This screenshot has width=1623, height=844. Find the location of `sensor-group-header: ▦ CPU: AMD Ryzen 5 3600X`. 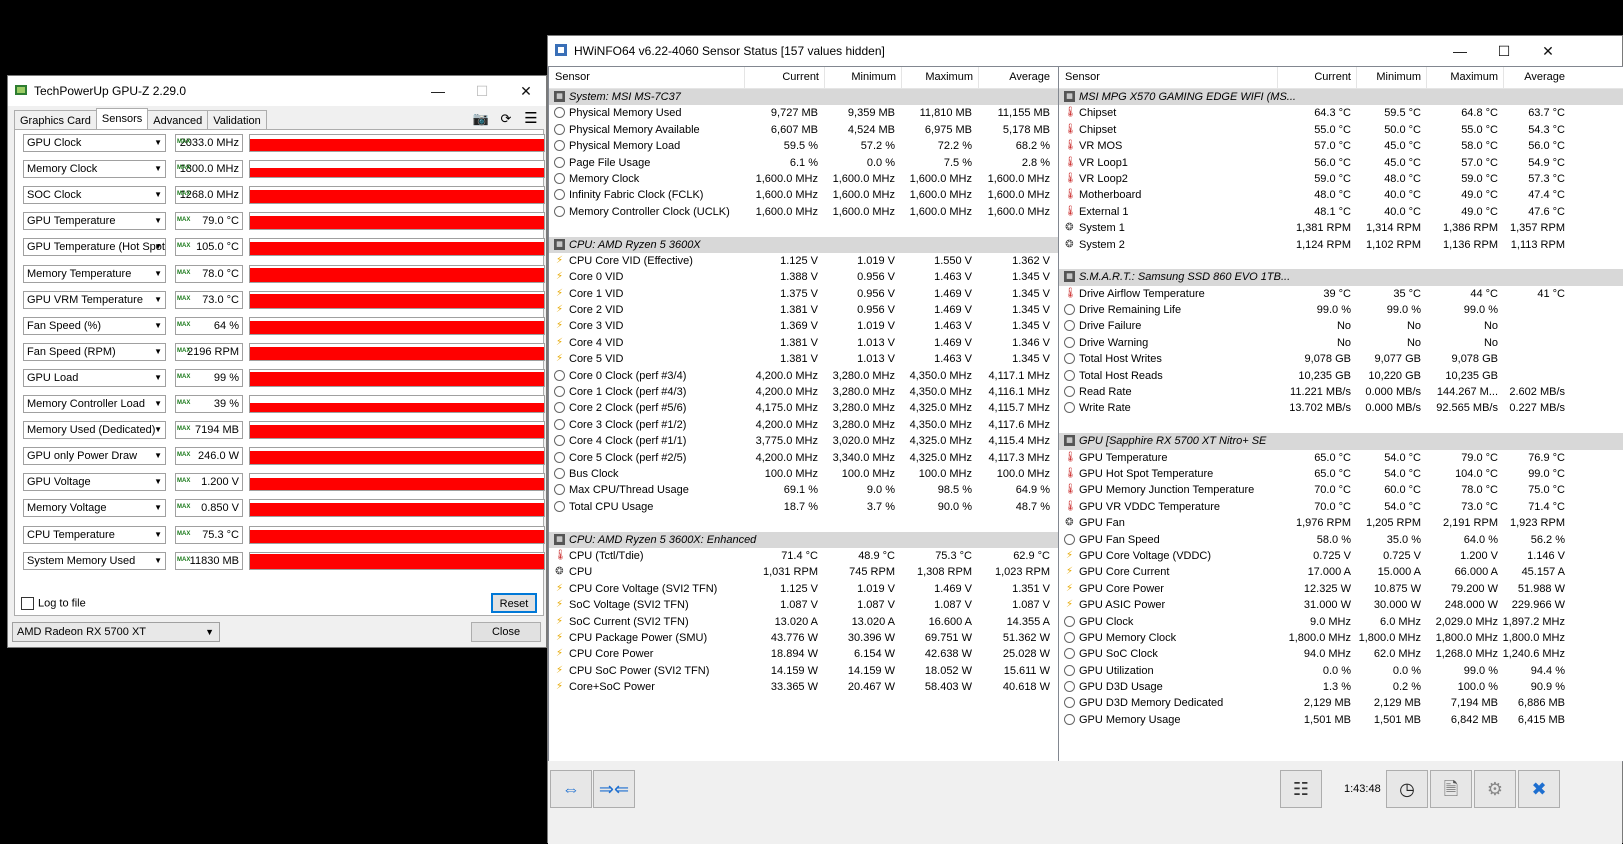

sensor-group-header: ▦ CPU: AMD Ryzen 5 3600X is located at coordinates (803, 244).